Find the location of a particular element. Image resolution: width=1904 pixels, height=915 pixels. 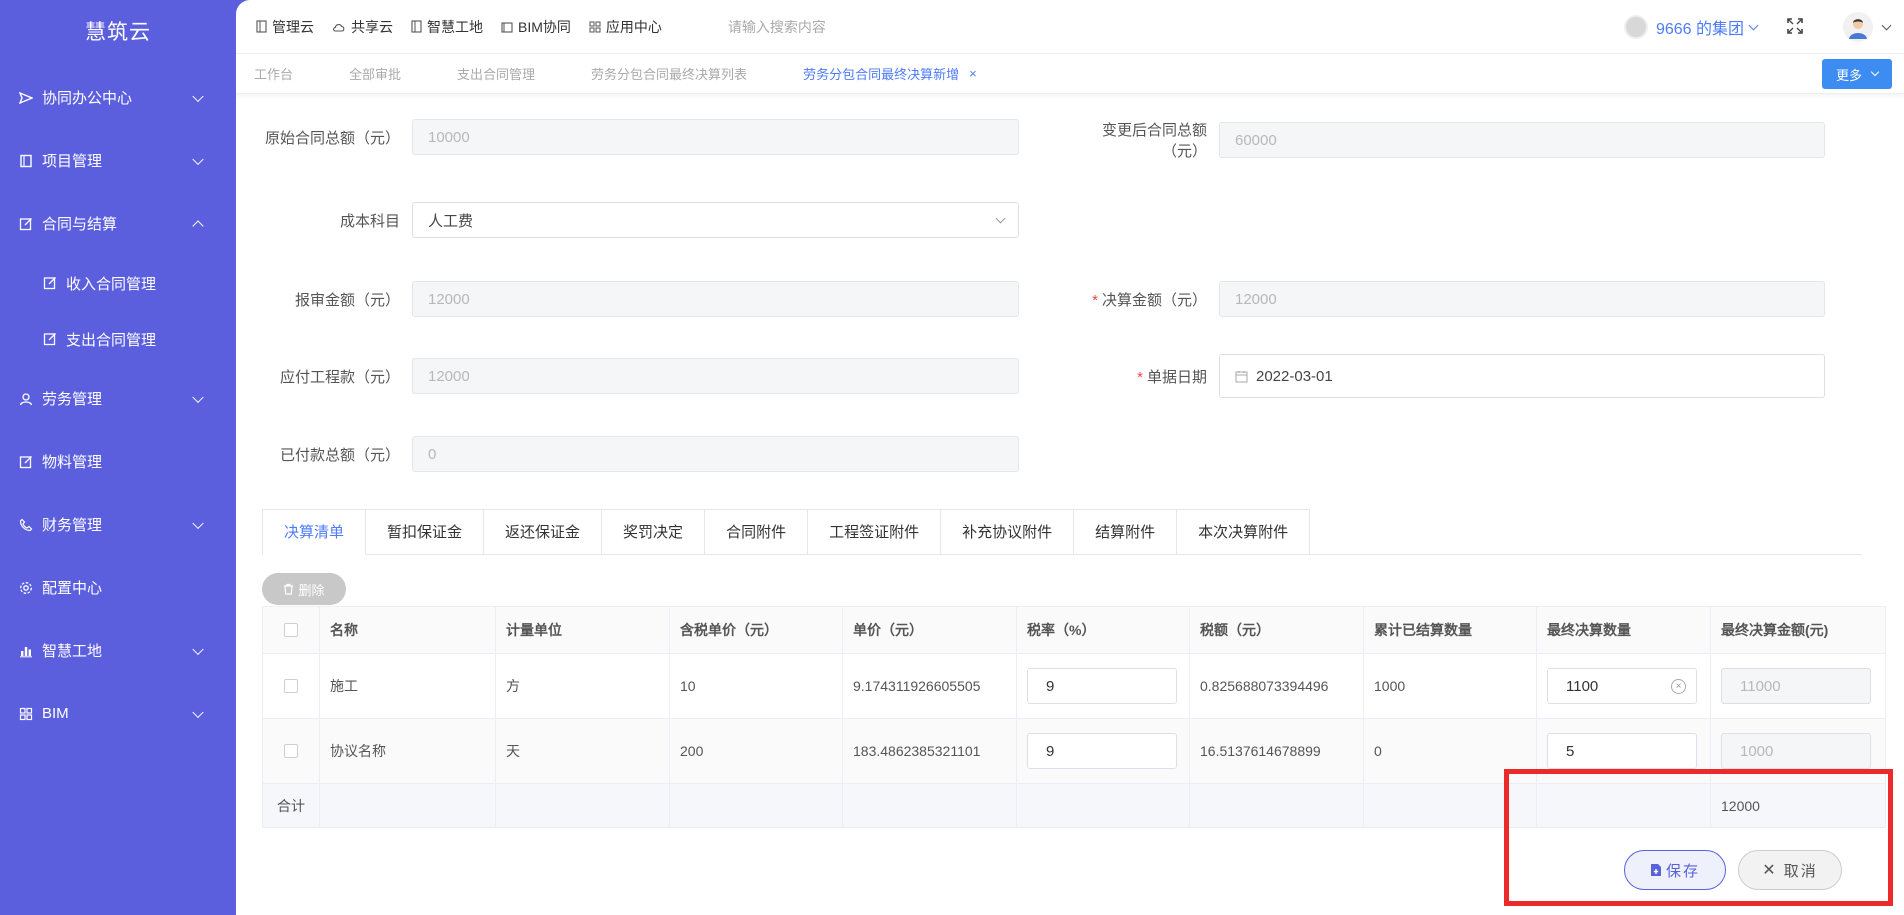

group-logo-icon is located at coordinates (1635, 27).